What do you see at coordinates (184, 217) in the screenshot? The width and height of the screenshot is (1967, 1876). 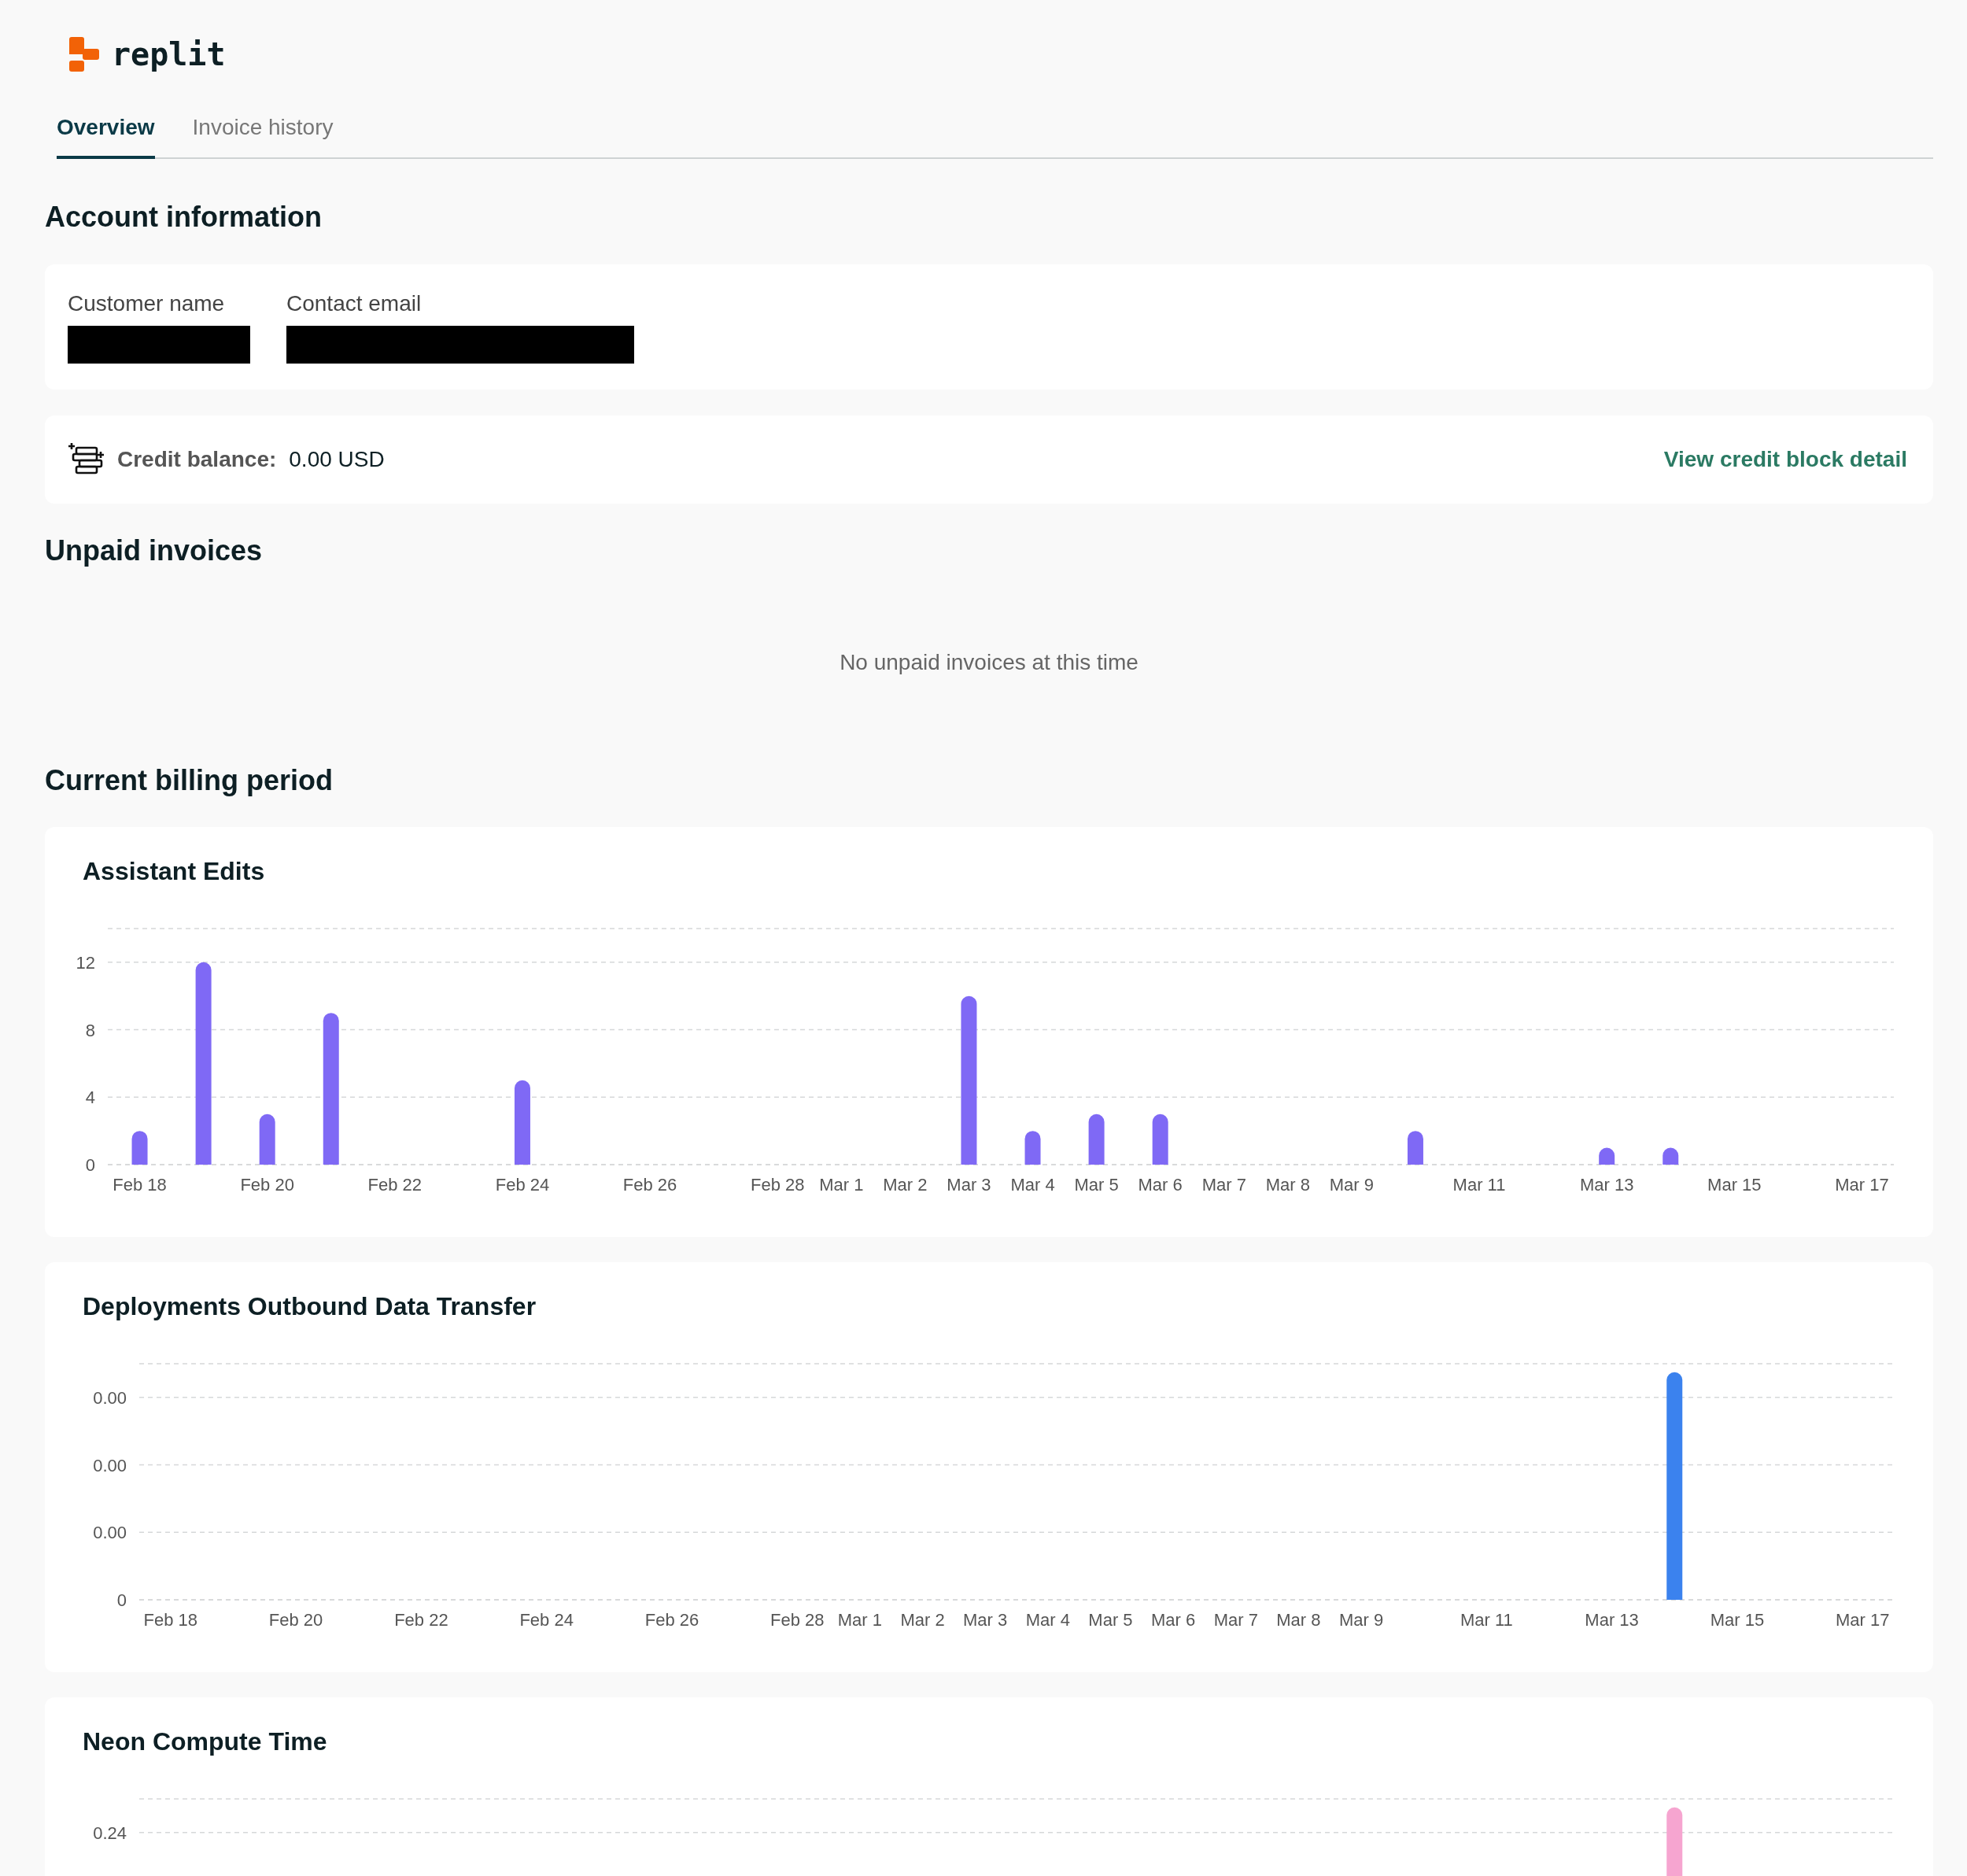 I see `section-heading: Account information` at bounding box center [184, 217].